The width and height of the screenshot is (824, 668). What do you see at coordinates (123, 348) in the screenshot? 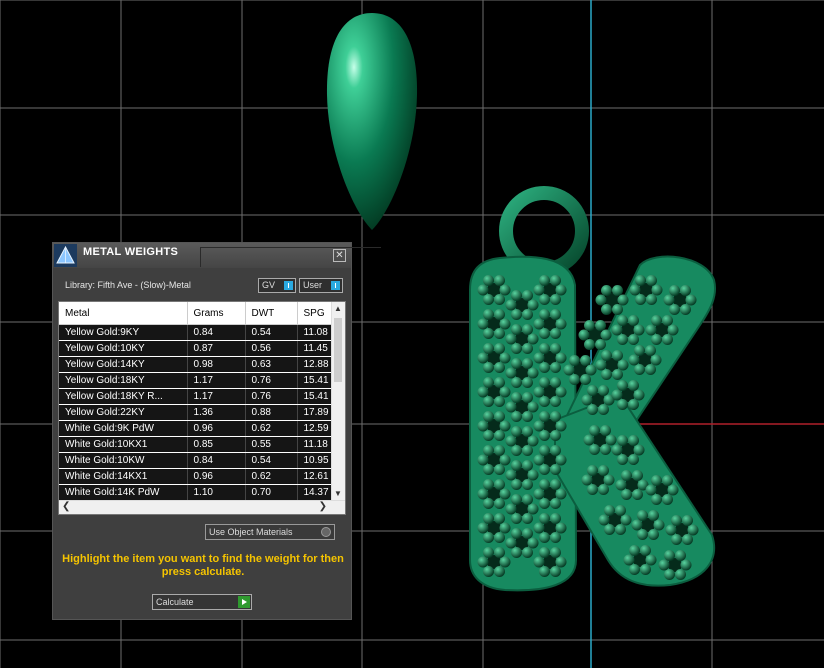
I see `table-cell: Yellow Gold:10KY` at bounding box center [123, 348].